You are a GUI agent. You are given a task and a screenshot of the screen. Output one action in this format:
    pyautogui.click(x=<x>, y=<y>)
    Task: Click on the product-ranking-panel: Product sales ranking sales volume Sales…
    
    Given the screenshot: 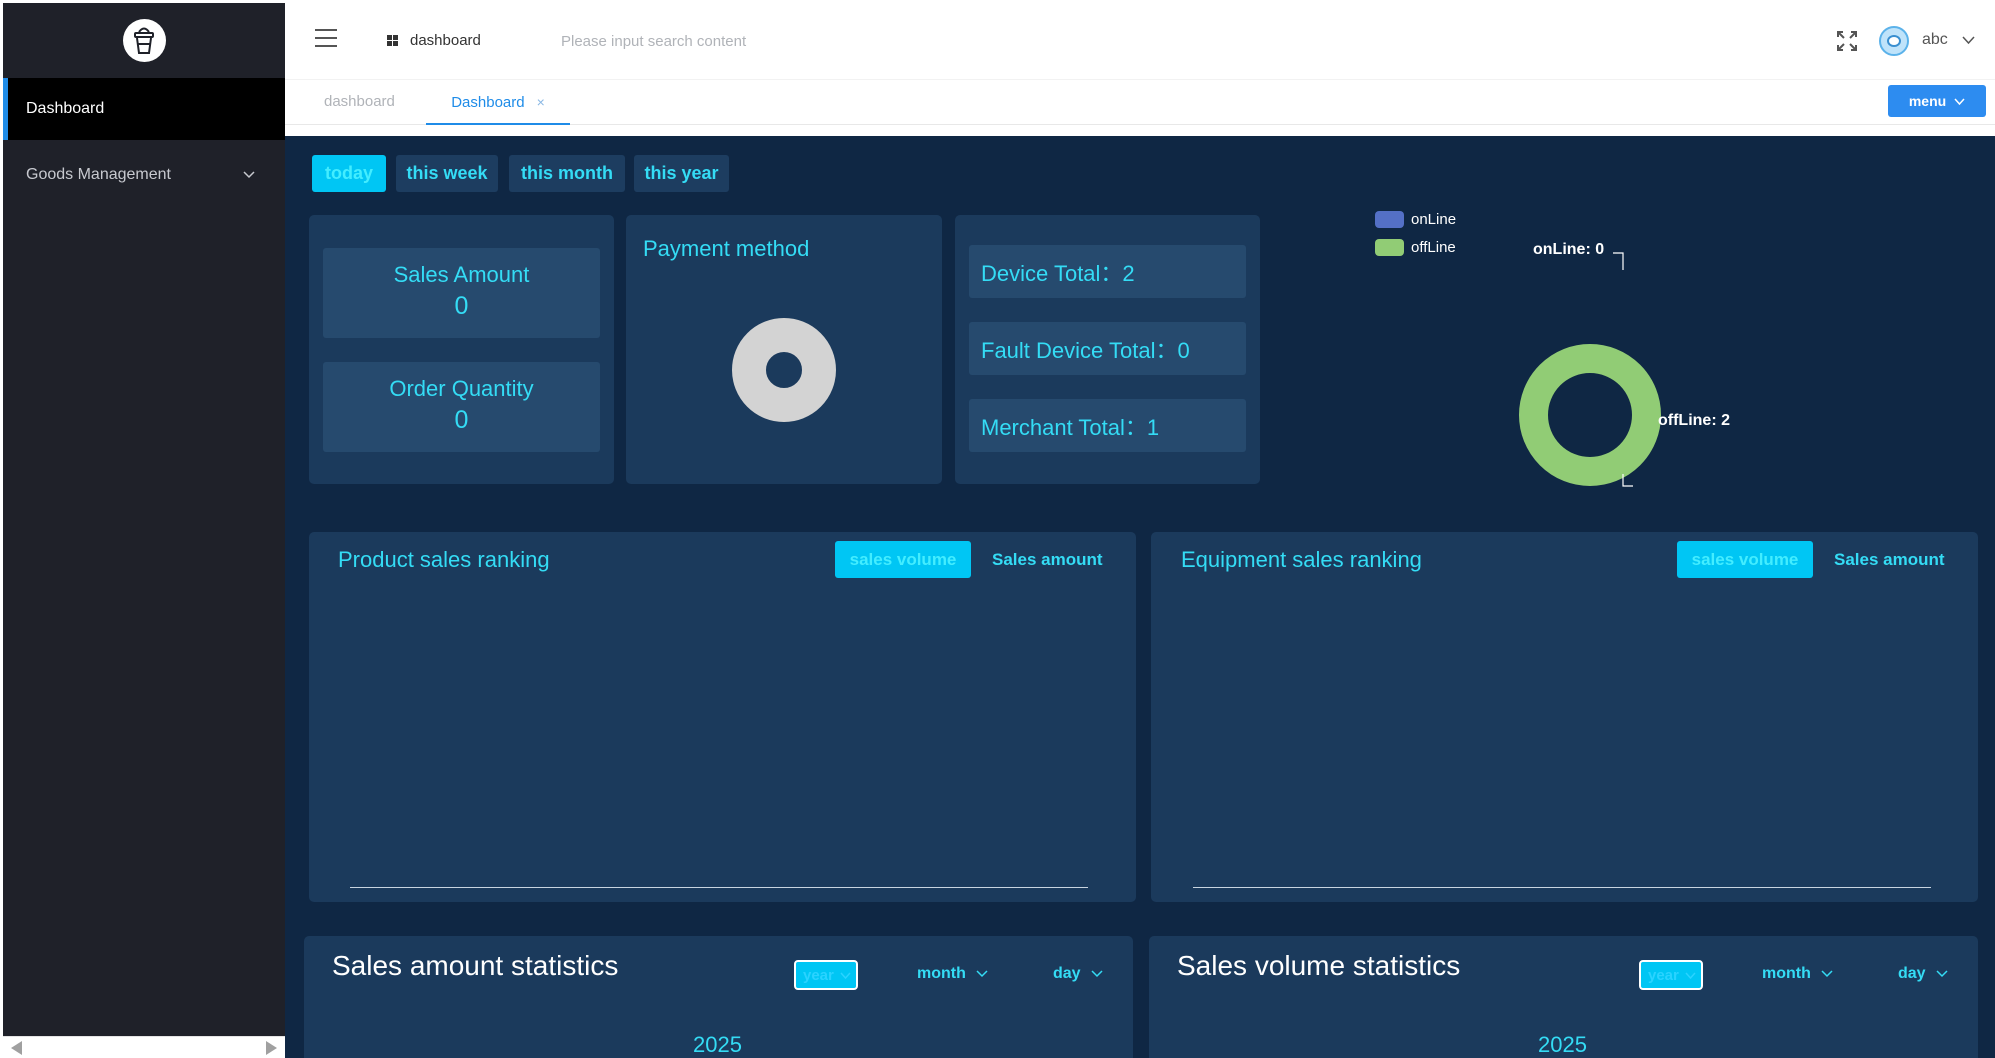 What is the action you would take?
    pyautogui.click(x=722, y=717)
    